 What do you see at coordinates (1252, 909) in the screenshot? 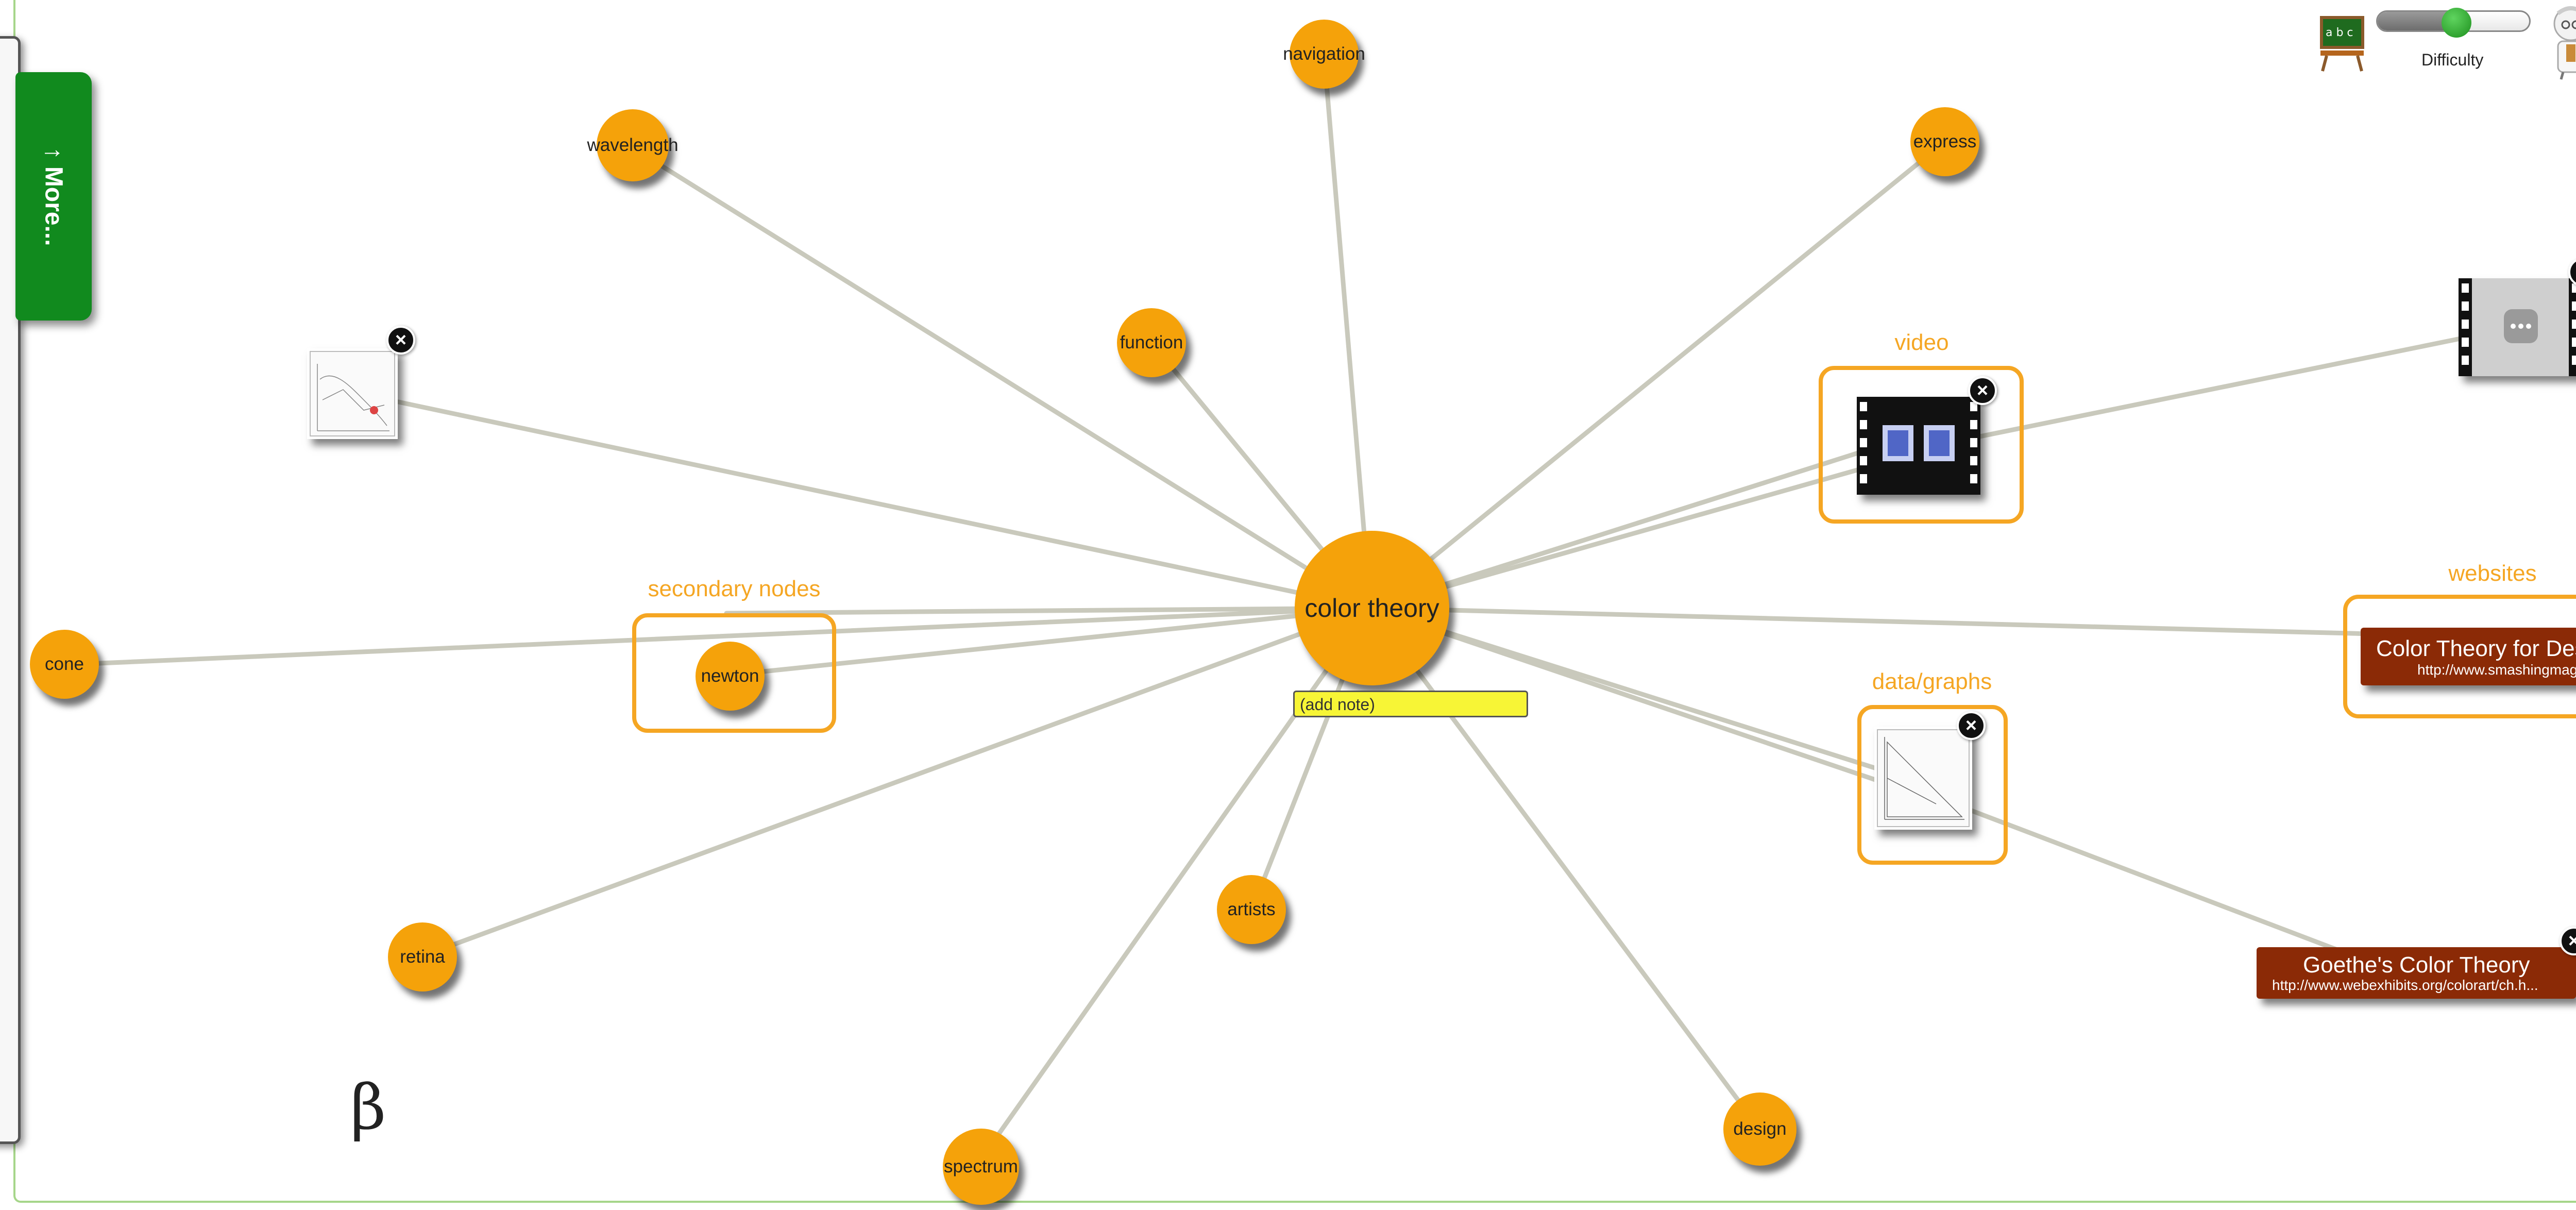
I see `node-artists: artists` at bounding box center [1252, 909].